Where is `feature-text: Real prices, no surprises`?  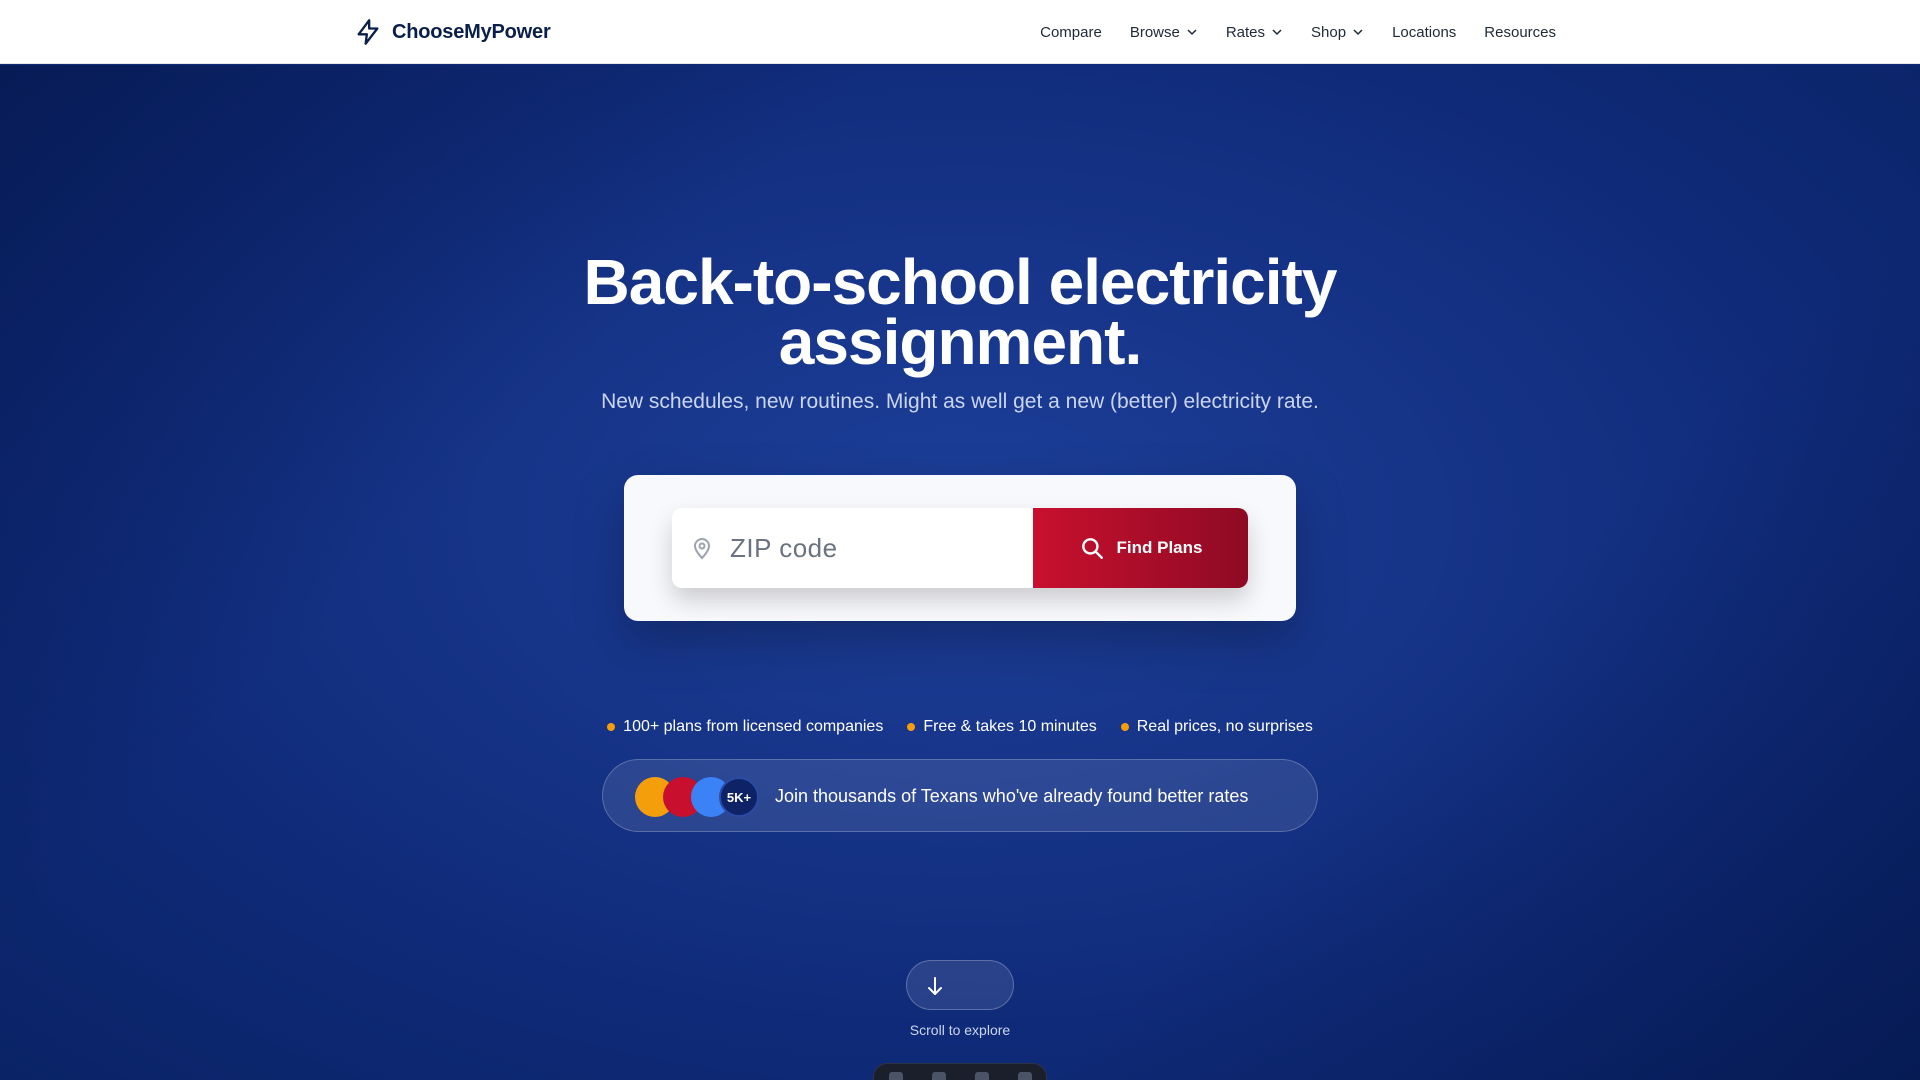 feature-text: Real prices, no surprises is located at coordinates (1224, 726).